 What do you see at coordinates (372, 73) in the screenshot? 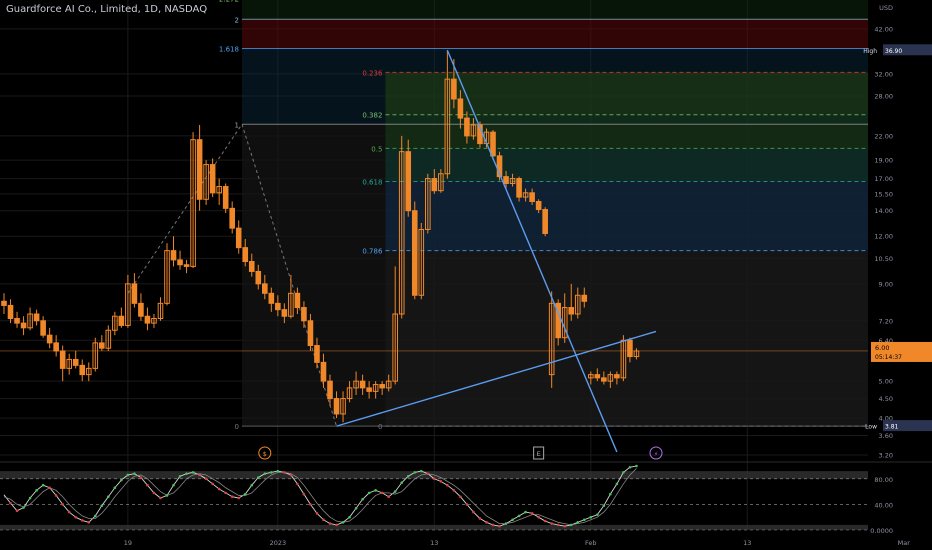
I see `fib-label: 0.236` at bounding box center [372, 73].